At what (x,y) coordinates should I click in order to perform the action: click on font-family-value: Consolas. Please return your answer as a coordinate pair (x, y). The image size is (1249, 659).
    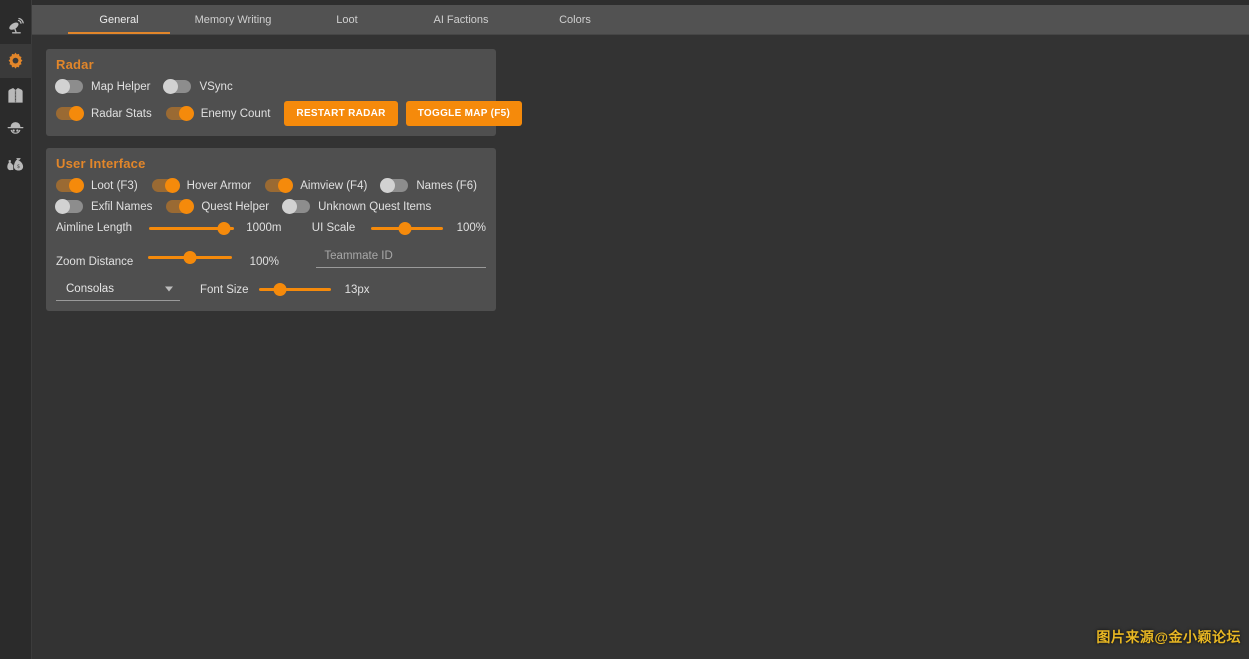
    Looking at the image, I should click on (90, 289).